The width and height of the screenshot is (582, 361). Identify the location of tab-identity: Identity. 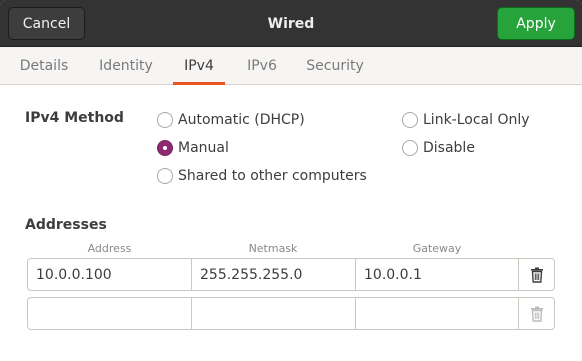
(126, 66).